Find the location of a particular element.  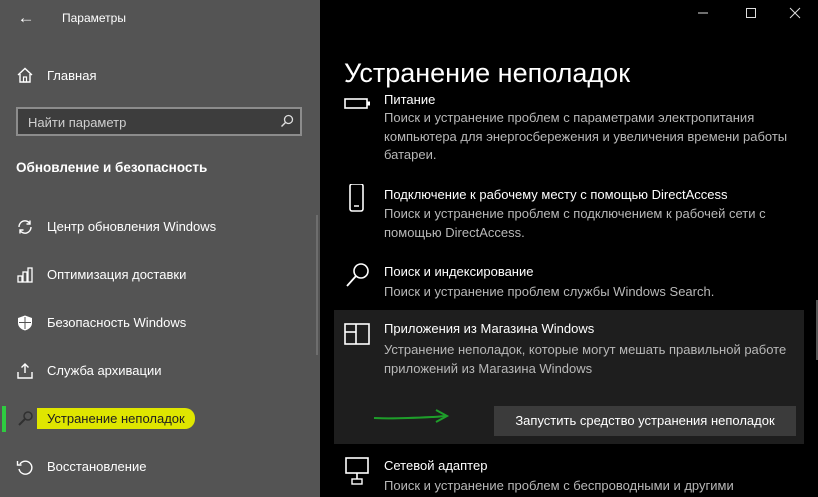

network-icon is located at coordinates (357, 471).